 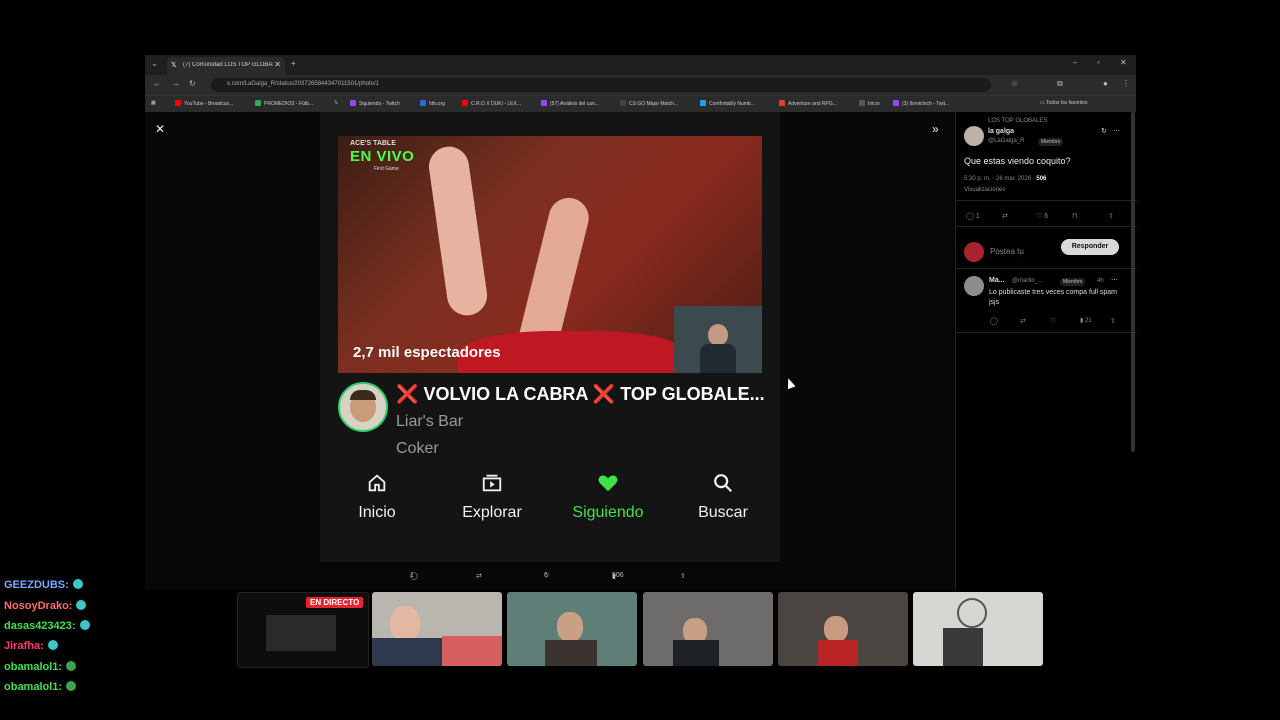 I want to click on bookmark-item: Inicio, so click(x=869, y=103).